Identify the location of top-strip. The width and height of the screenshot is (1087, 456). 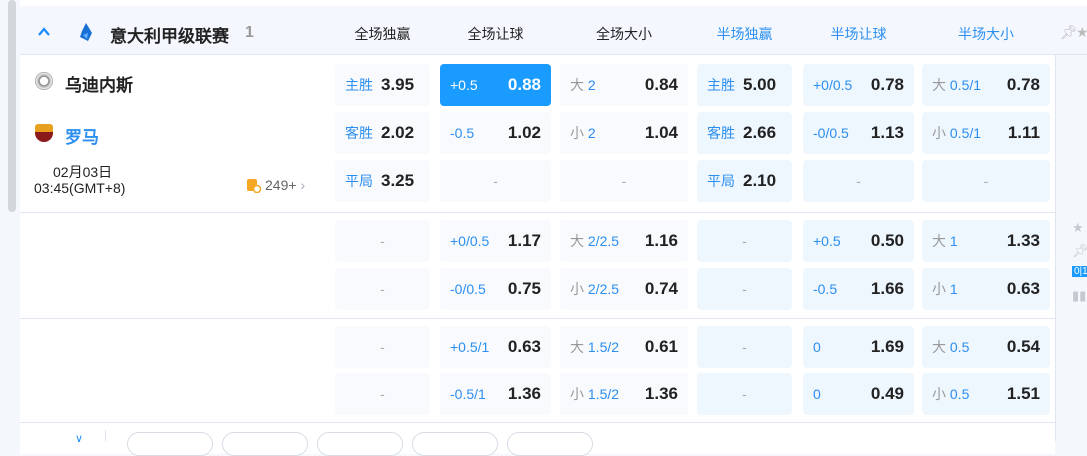
(553, 3).